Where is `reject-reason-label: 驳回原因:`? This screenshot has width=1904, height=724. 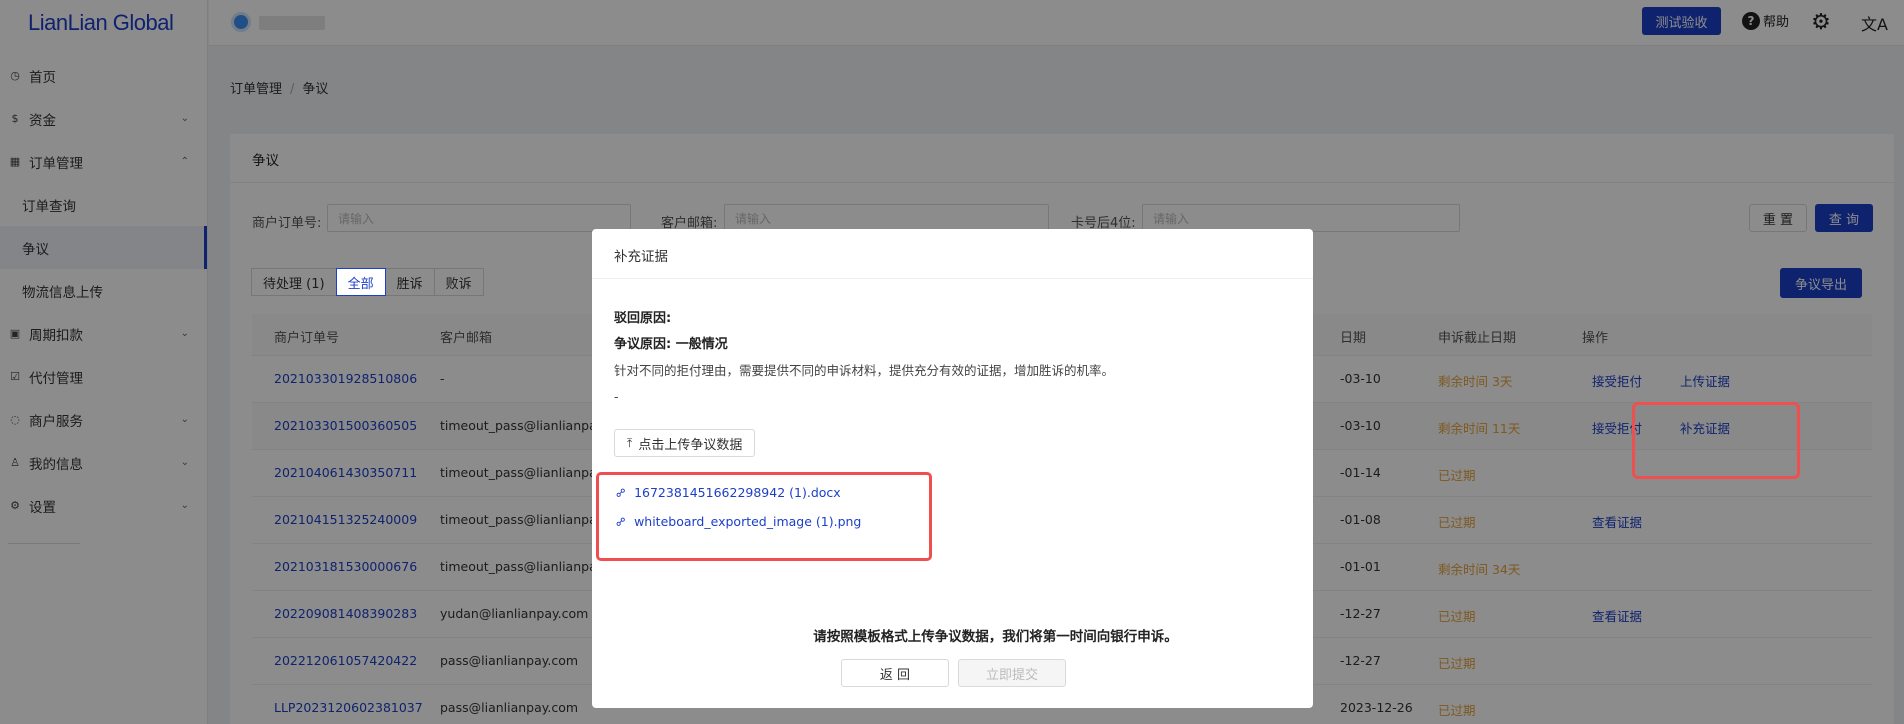 reject-reason-label: 驳回原因: is located at coordinates (643, 318).